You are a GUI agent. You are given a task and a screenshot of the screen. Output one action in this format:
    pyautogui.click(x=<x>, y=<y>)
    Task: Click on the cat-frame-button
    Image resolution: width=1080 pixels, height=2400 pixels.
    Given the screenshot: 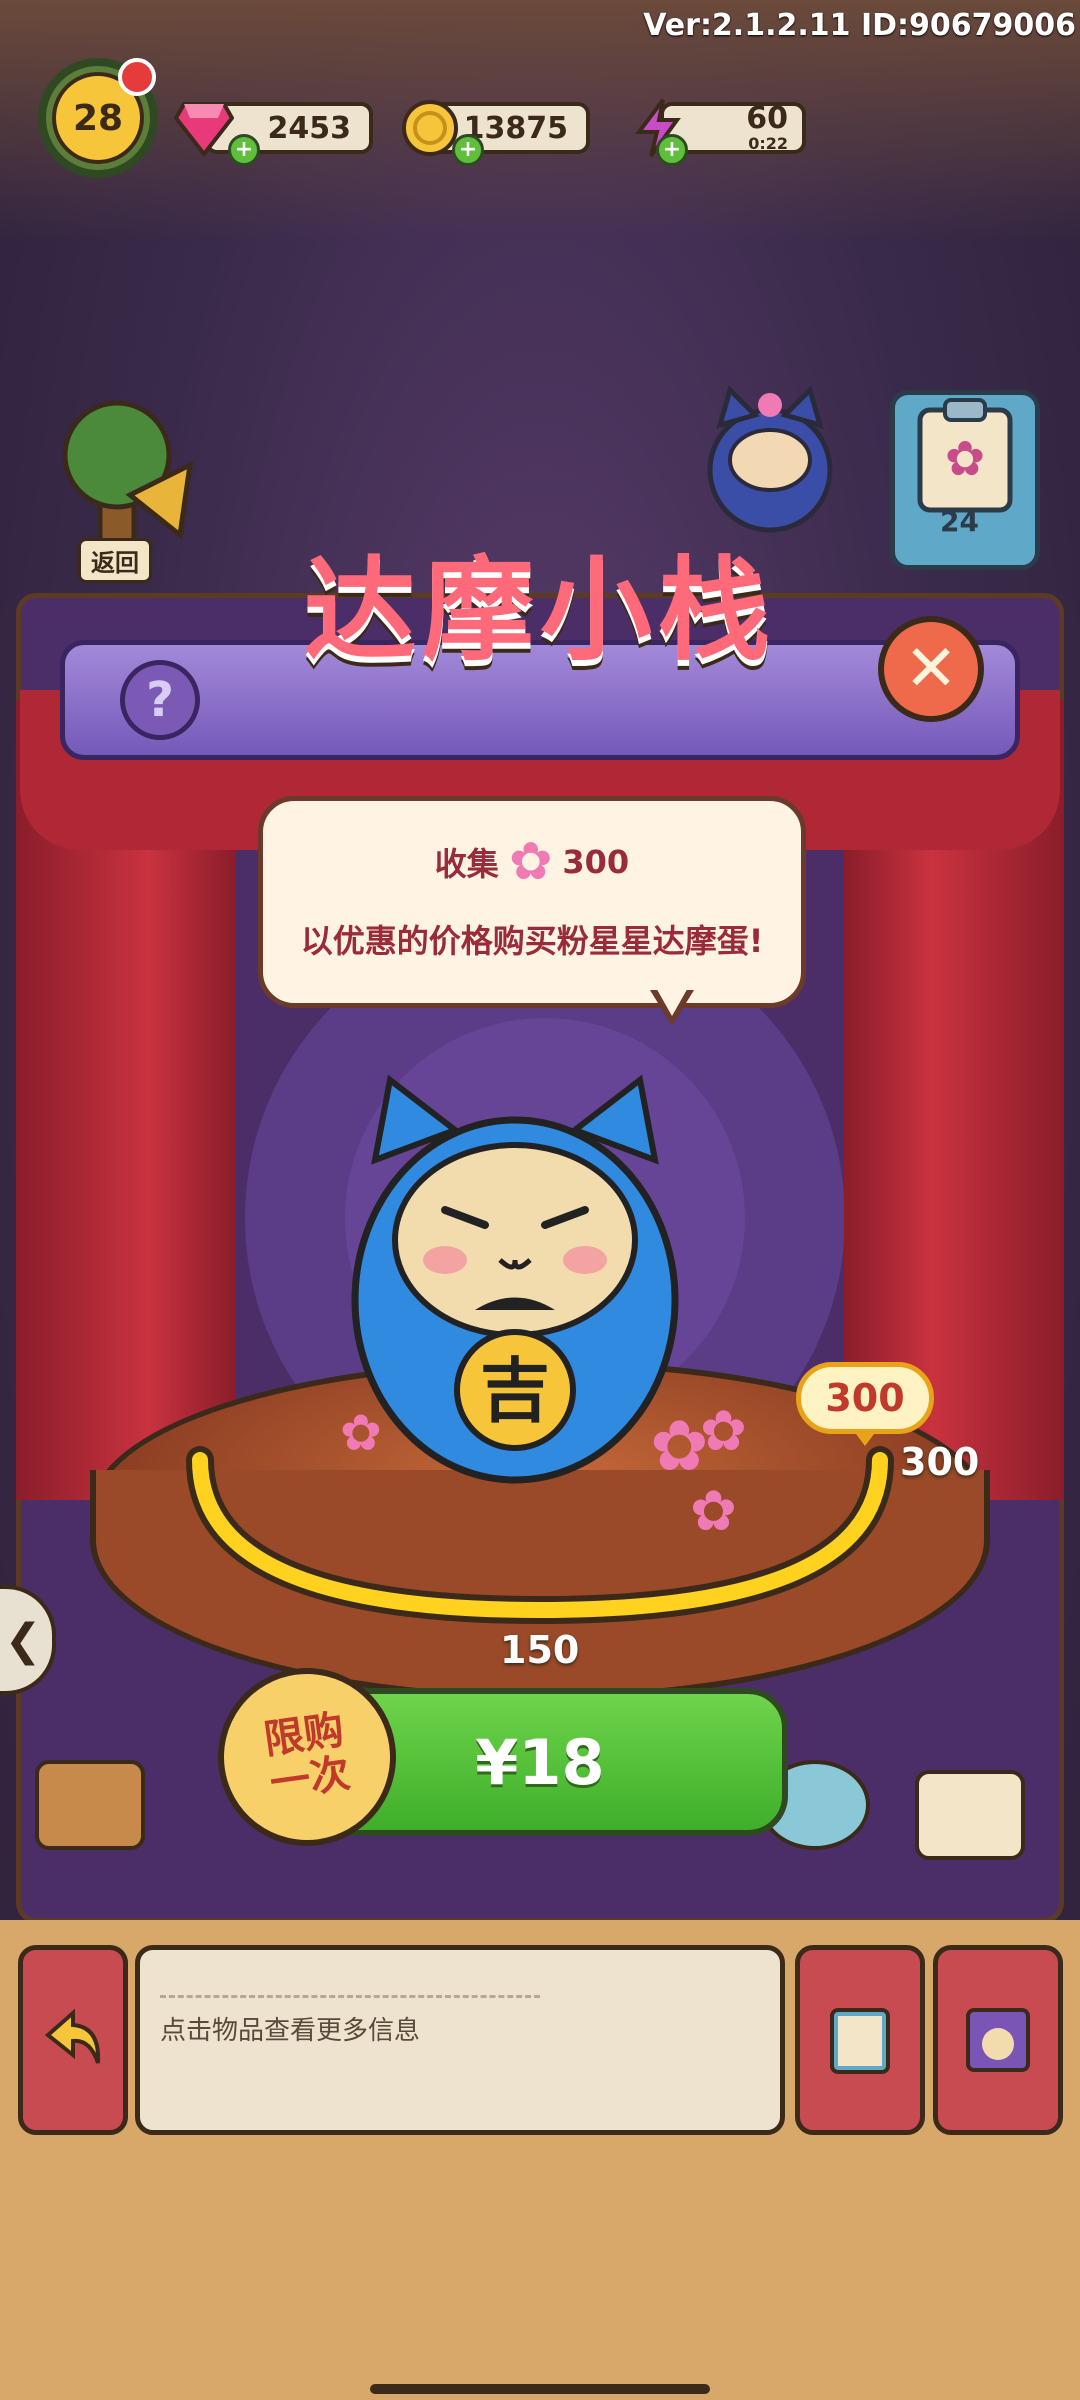 What is the action you would take?
    pyautogui.click(x=998, y=2040)
    